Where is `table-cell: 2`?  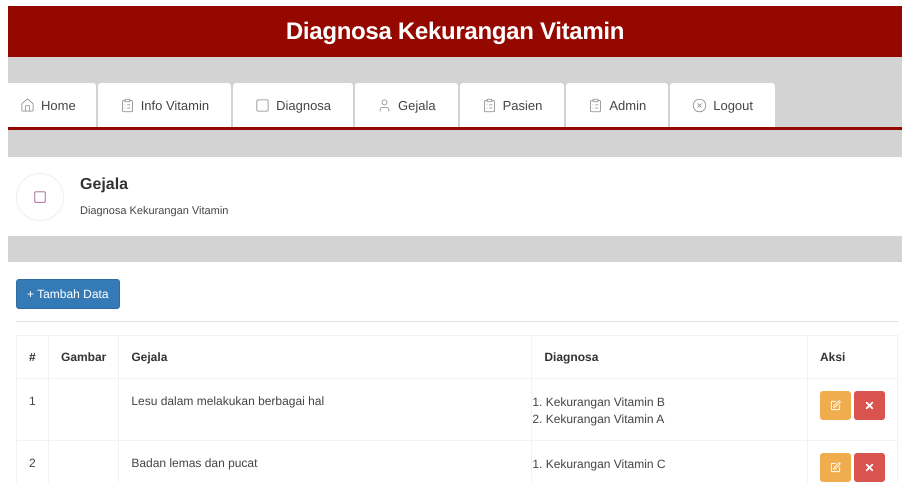
table-cell: 2 is located at coordinates (32, 461).